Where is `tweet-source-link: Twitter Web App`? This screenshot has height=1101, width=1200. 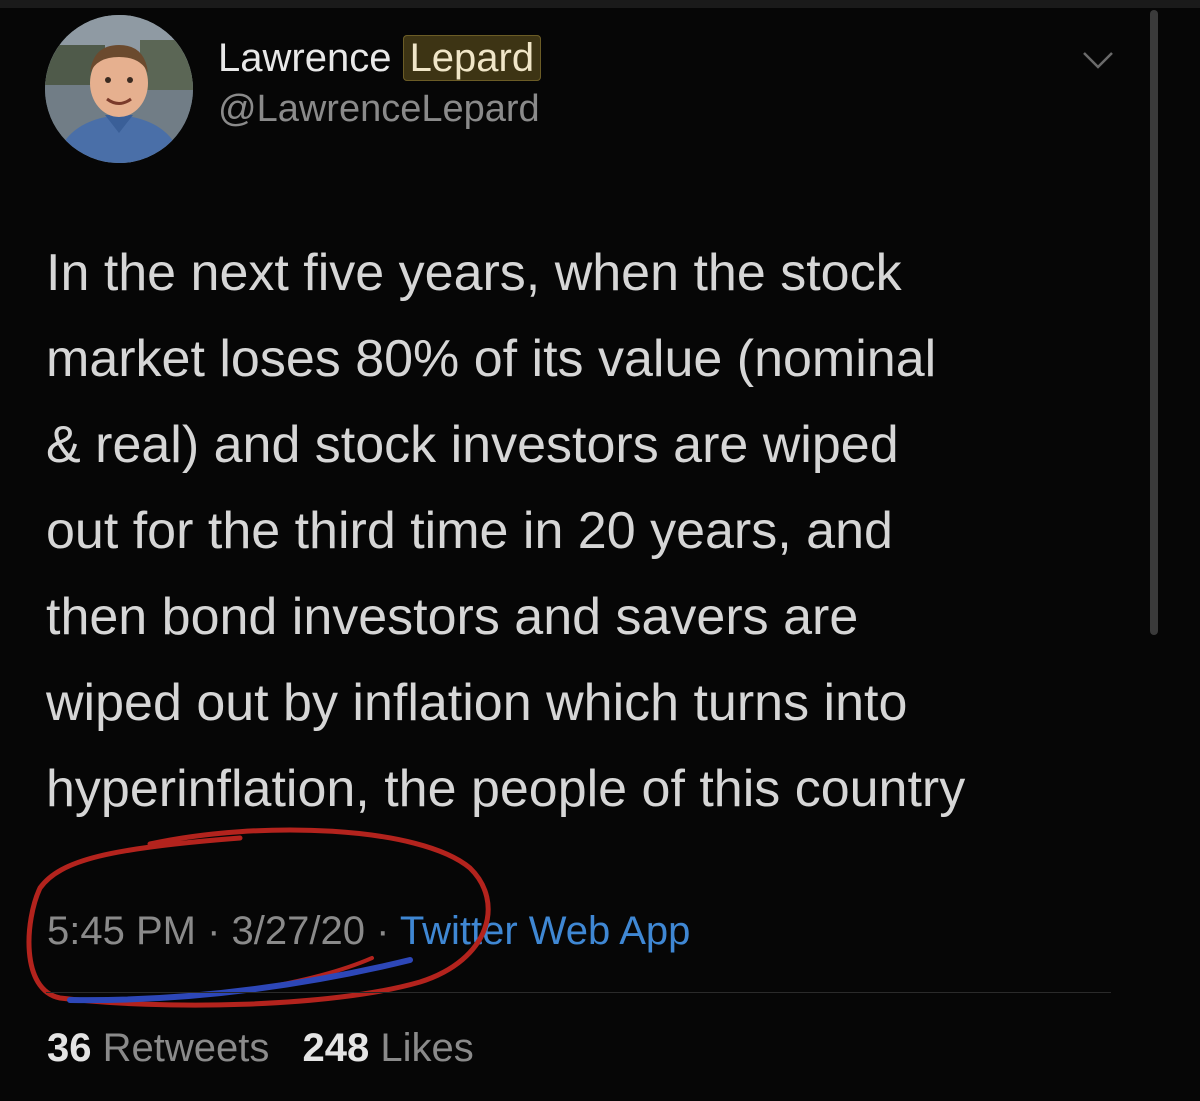 tweet-source-link: Twitter Web App is located at coordinates (545, 931).